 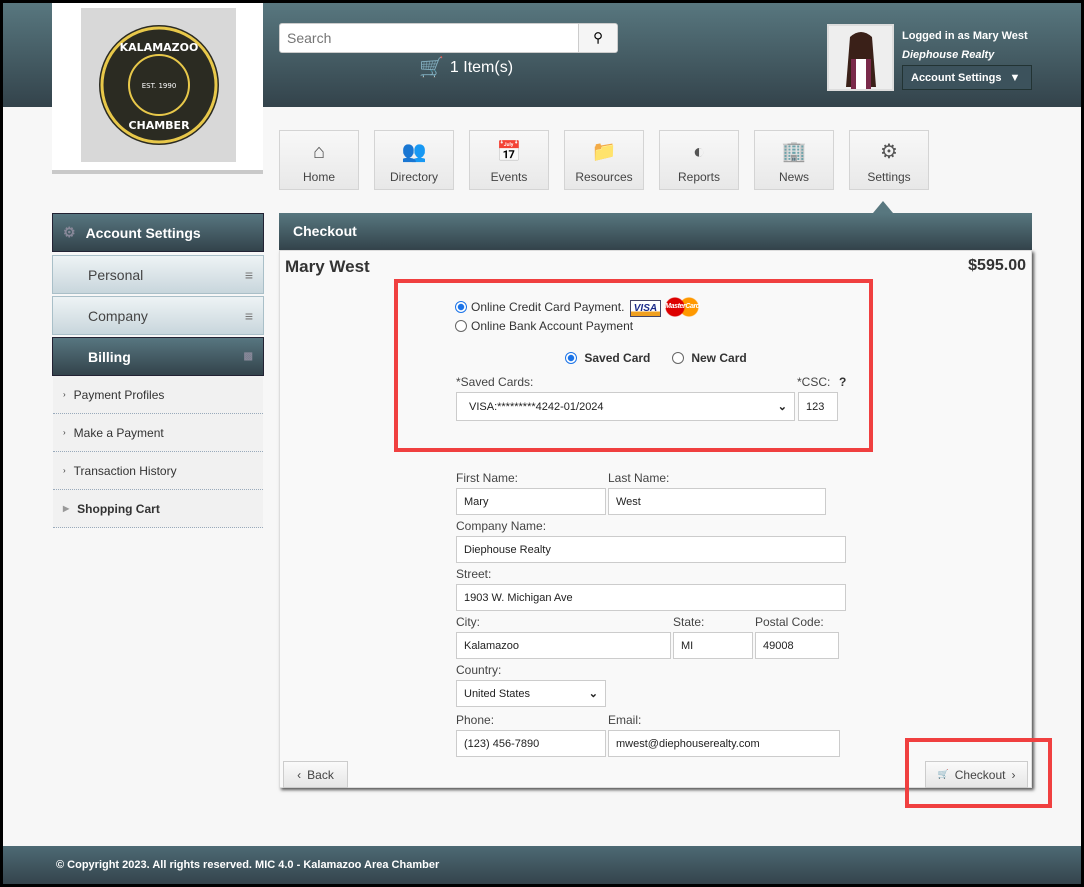 I want to click on sidebar-title: ⚙ Account Settings, so click(x=158, y=232).